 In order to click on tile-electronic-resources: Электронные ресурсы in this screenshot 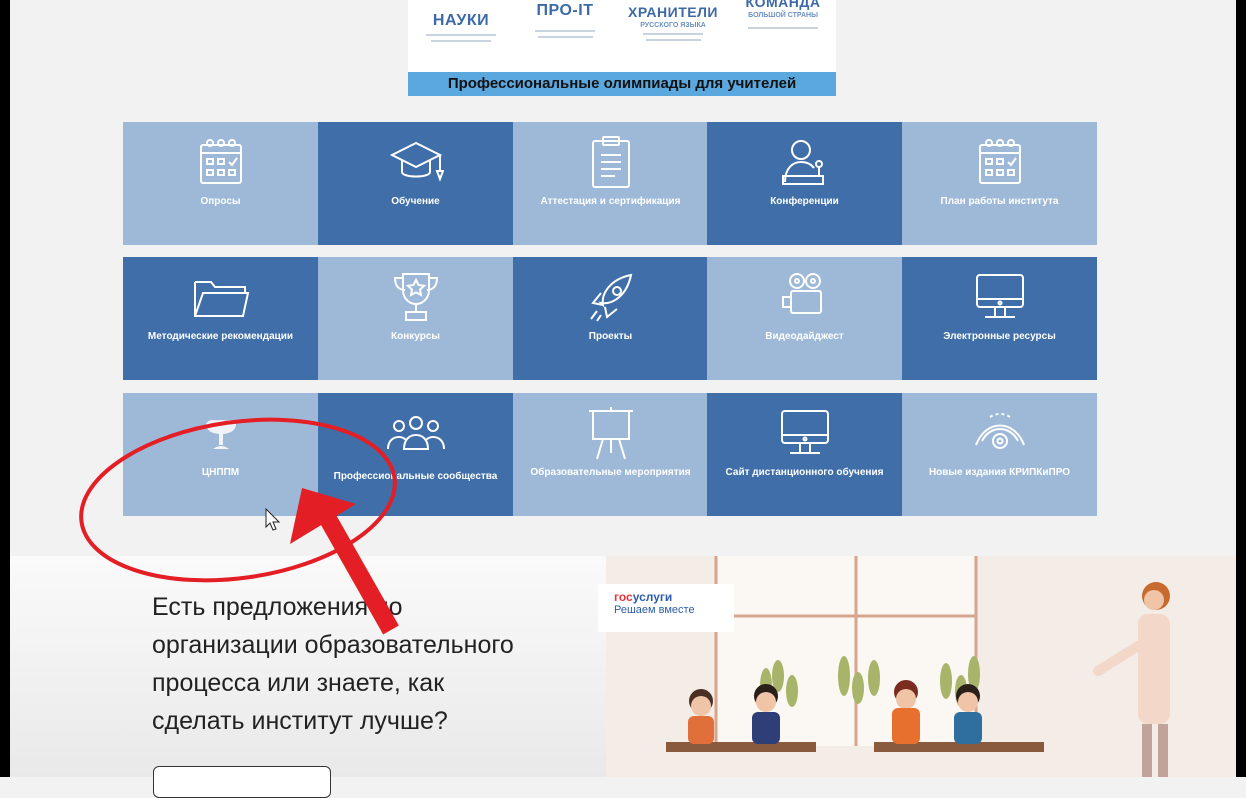, I will do `click(999, 318)`.